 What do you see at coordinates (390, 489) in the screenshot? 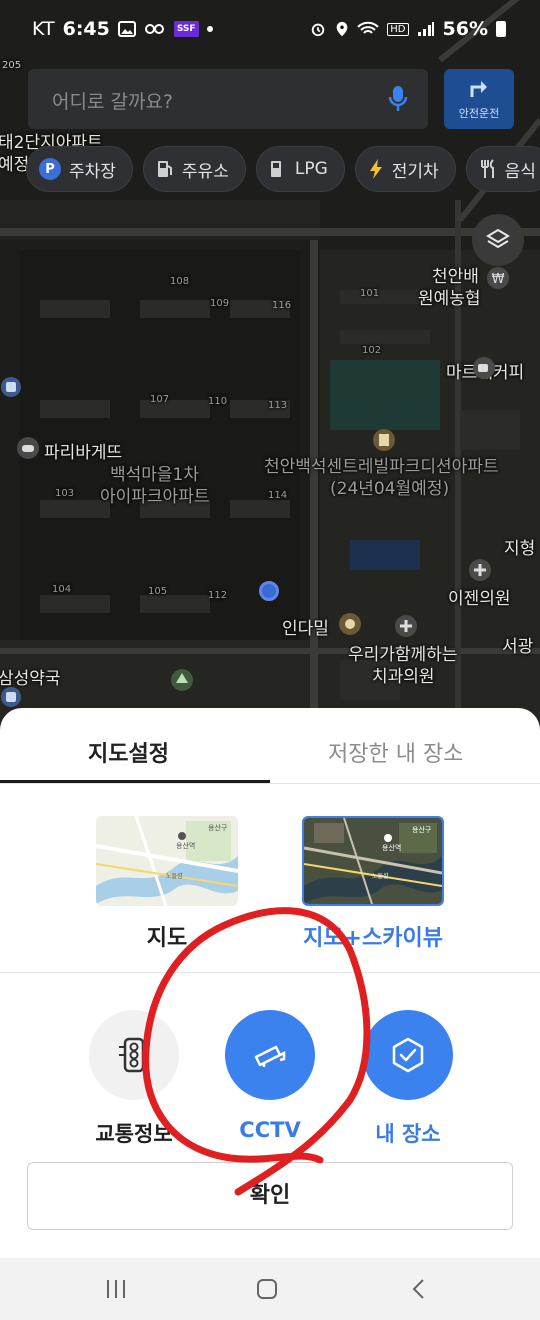
I see `map-label: (24년04월예정)` at bounding box center [390, 489].